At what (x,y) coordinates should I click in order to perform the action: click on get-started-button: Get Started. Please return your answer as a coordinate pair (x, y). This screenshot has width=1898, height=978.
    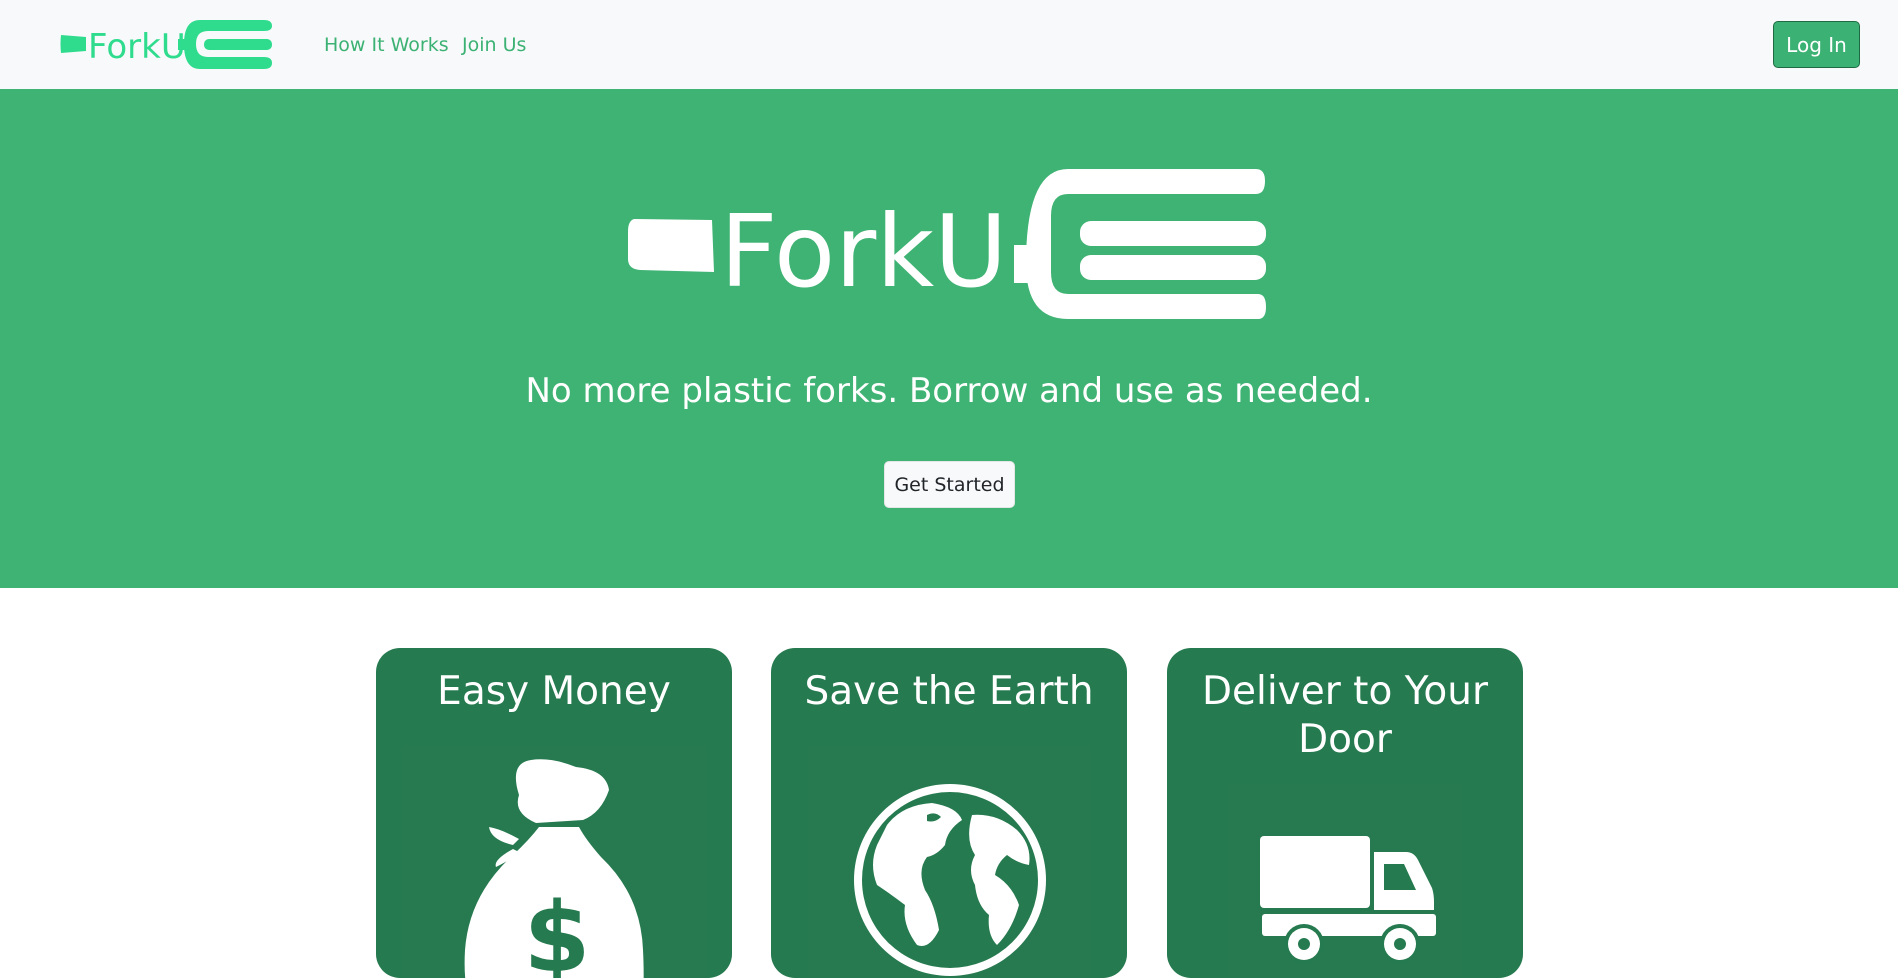
    Looking at the image, I should click on (949, 484).